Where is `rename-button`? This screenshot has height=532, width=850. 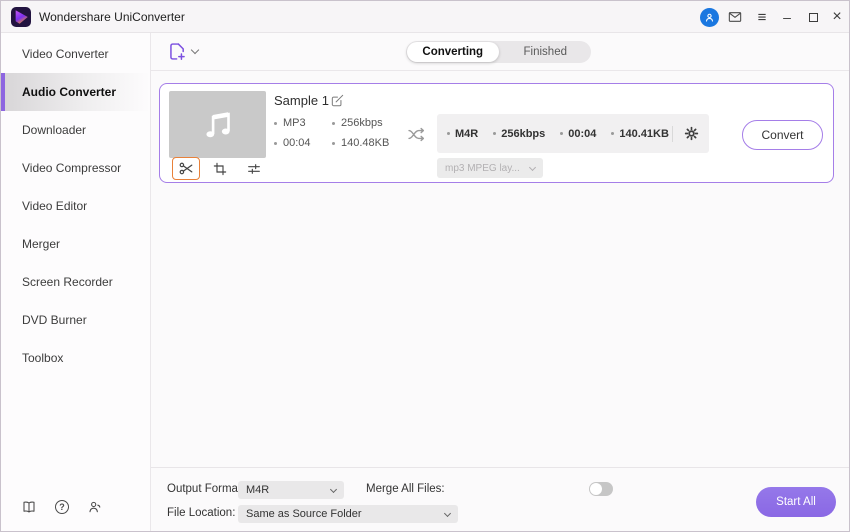 rename-button is located at coordinates (337, 103).